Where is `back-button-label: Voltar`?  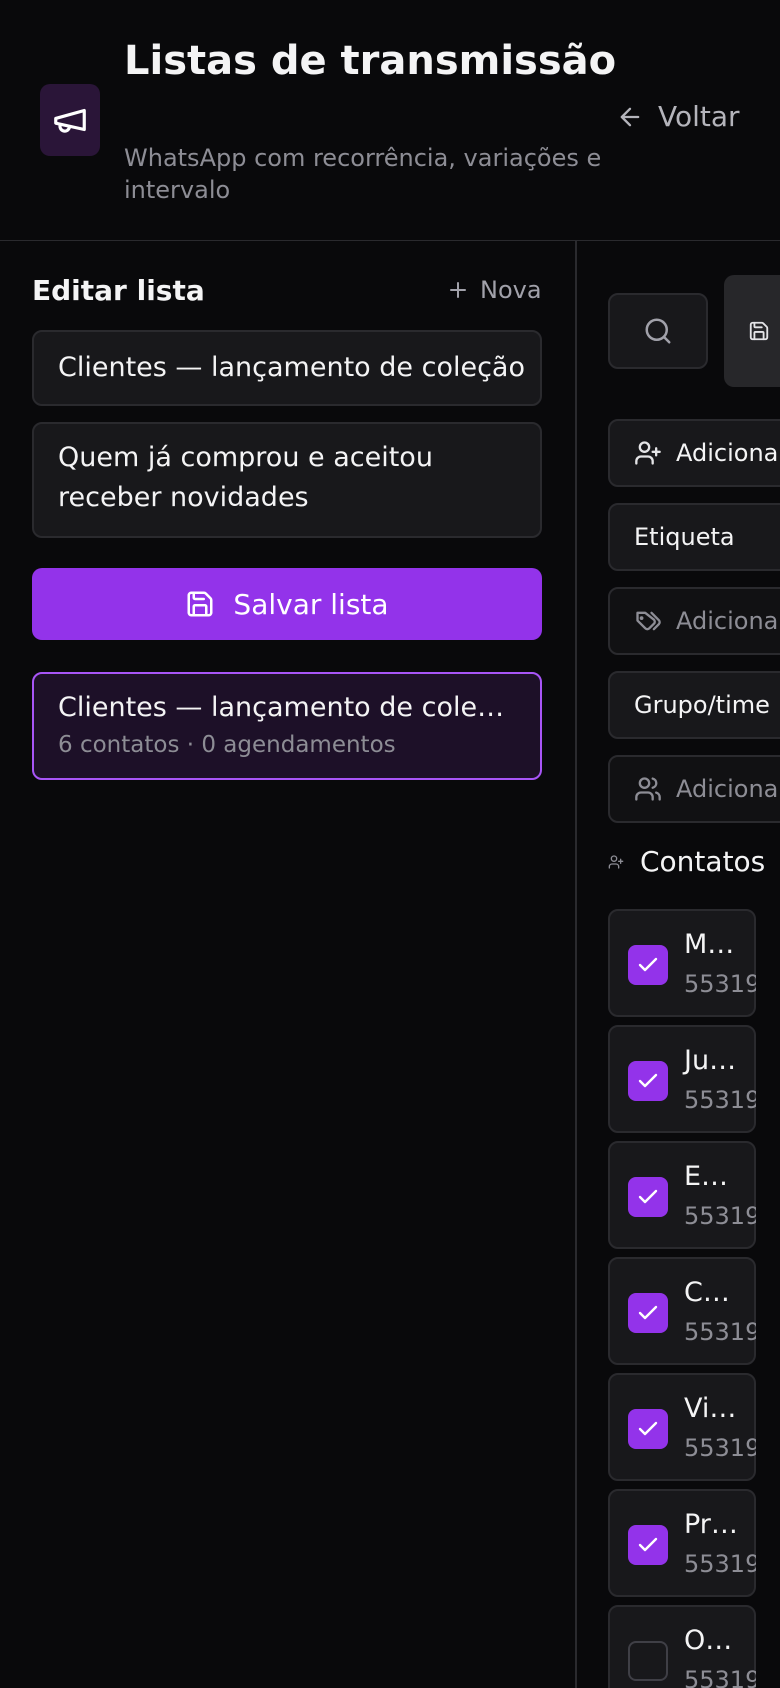
back-button-label: Voltar is located at coordinates (699, 116).